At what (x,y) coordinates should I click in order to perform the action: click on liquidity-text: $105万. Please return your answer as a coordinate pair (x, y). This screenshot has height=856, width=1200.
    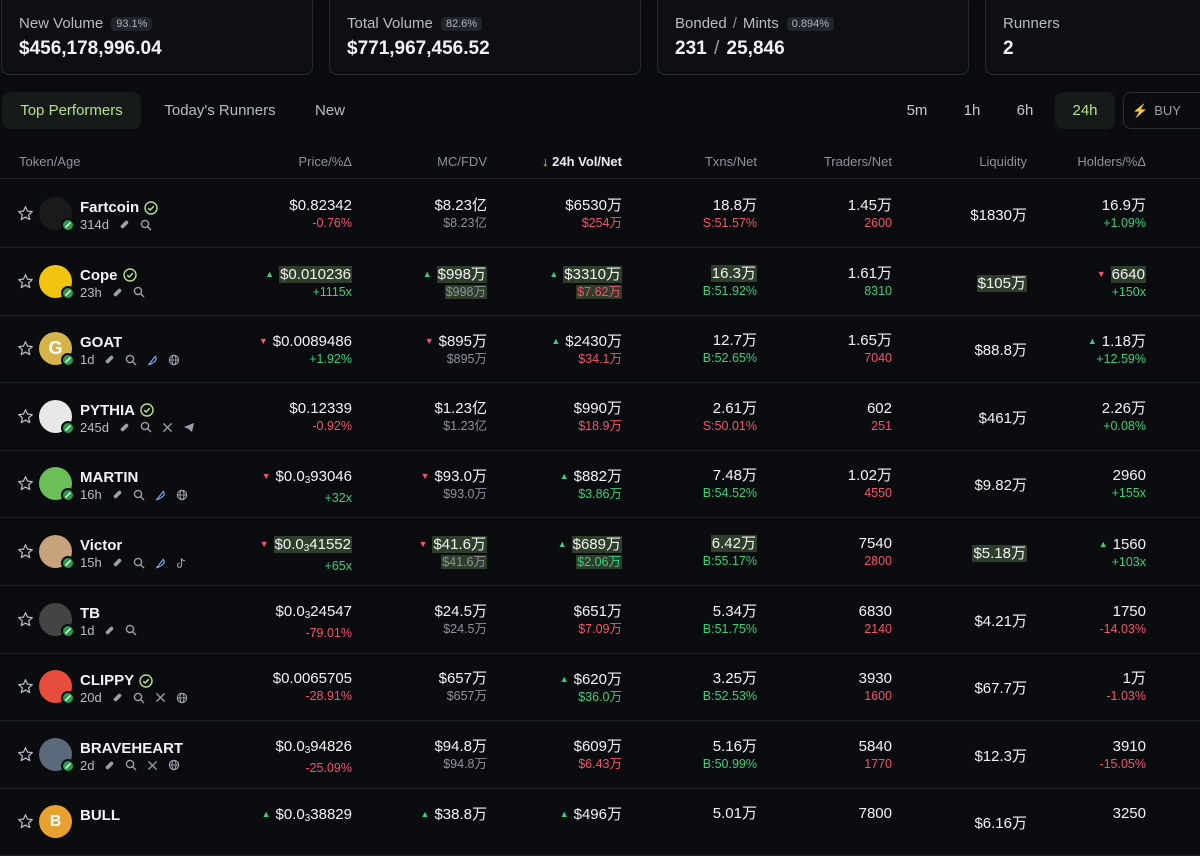
    Looking at the image, I should click on (1001, 283).